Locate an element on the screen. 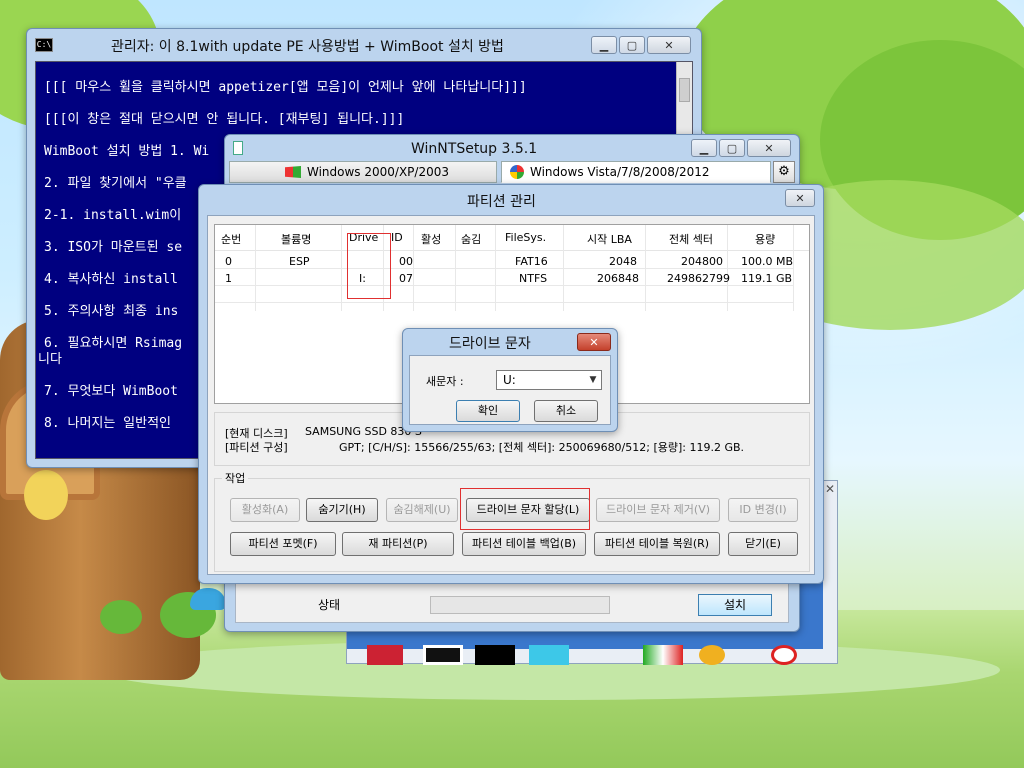 The width and height of the screenshot is (1024, 768). console-line: WimBoot 설치 방법 1. Wi is located at coordinates (127, 151).